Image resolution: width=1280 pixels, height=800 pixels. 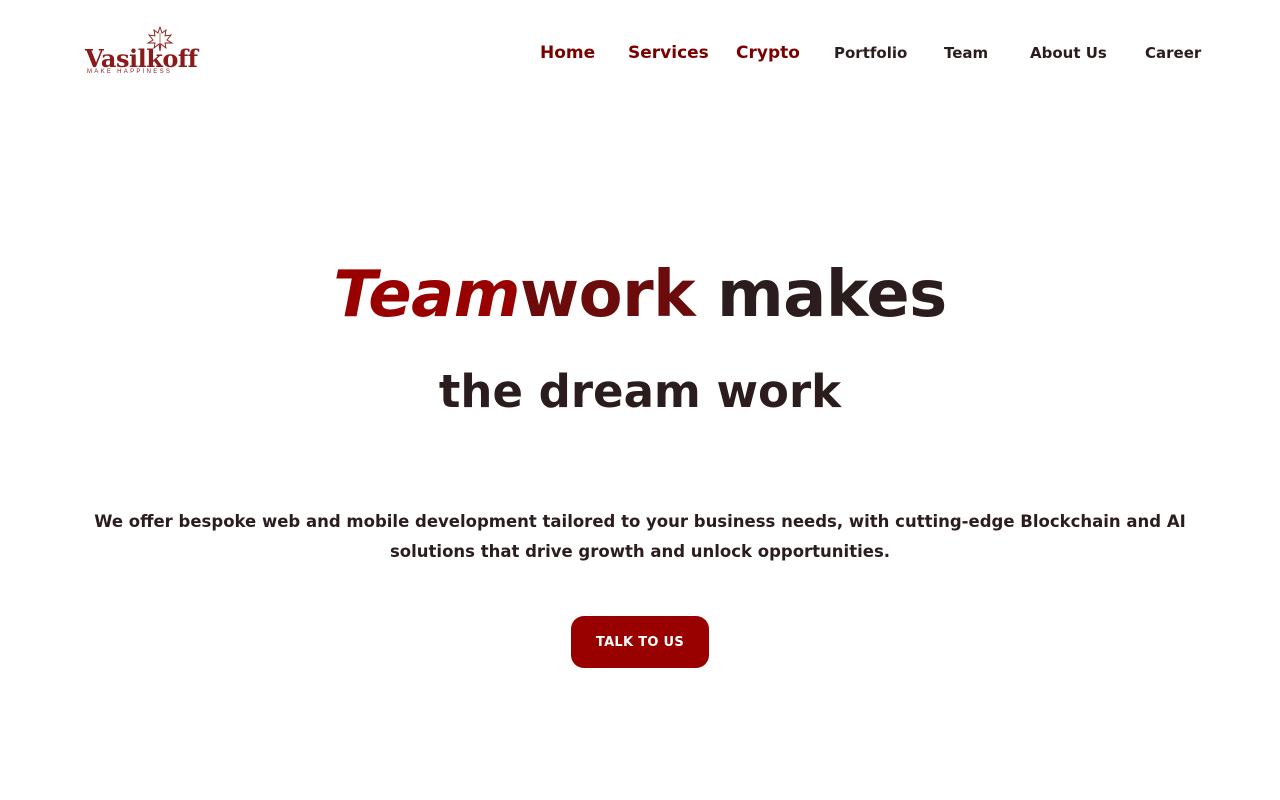 What do you see at coordinates (607, 295) in the screenshot?
I see `headline-work: work` at bounding box center [607, 295].